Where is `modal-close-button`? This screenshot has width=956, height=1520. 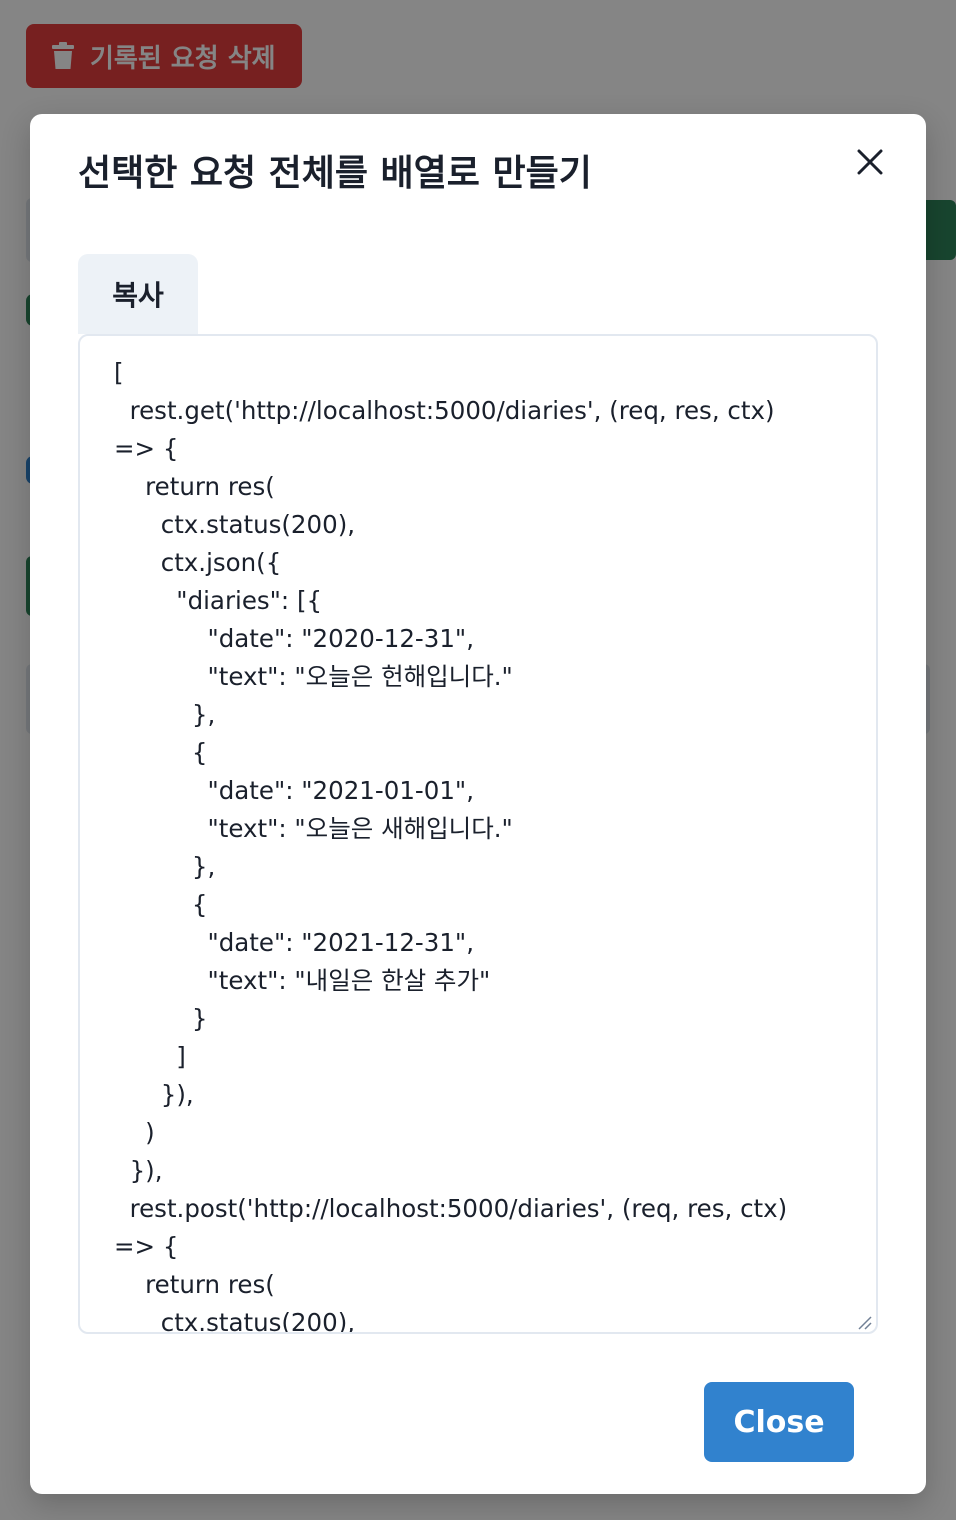
modal-close-button is located at coordinates (870, 164).